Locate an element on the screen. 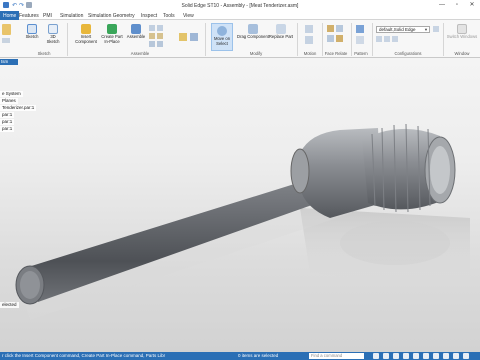 This screenshot has height=360, width=480. tab-features: Features is located at coordinates (29, 16).